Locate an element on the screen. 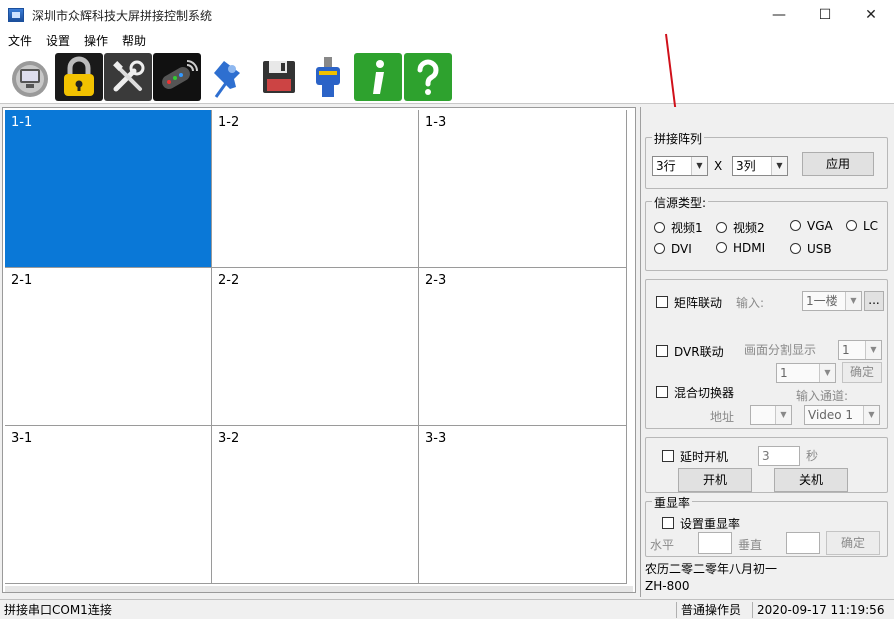 This screenshot has height=619, width=894. power-on-button: 开机 is located at coordinates (715, 480).